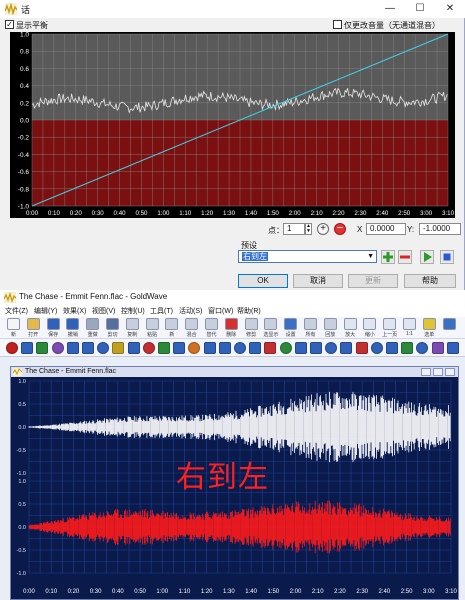 The height and width of the screenshot is (600, 465). What do you see at coordinates (118, 592) in the screenshot?
I see `time-tick-label: 0:40` at bounding box center [118, 592].